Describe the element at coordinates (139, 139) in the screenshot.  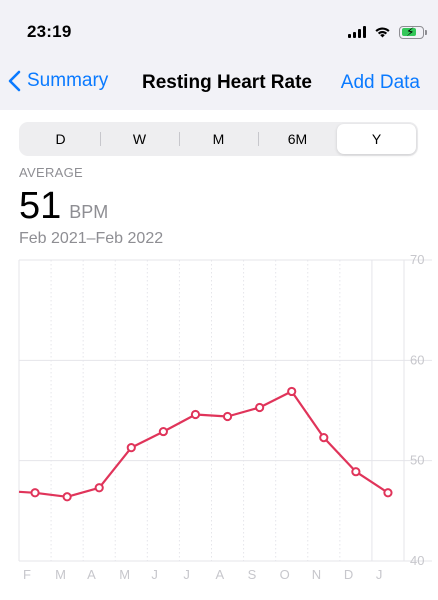
I see `segment-week: W` at that location.